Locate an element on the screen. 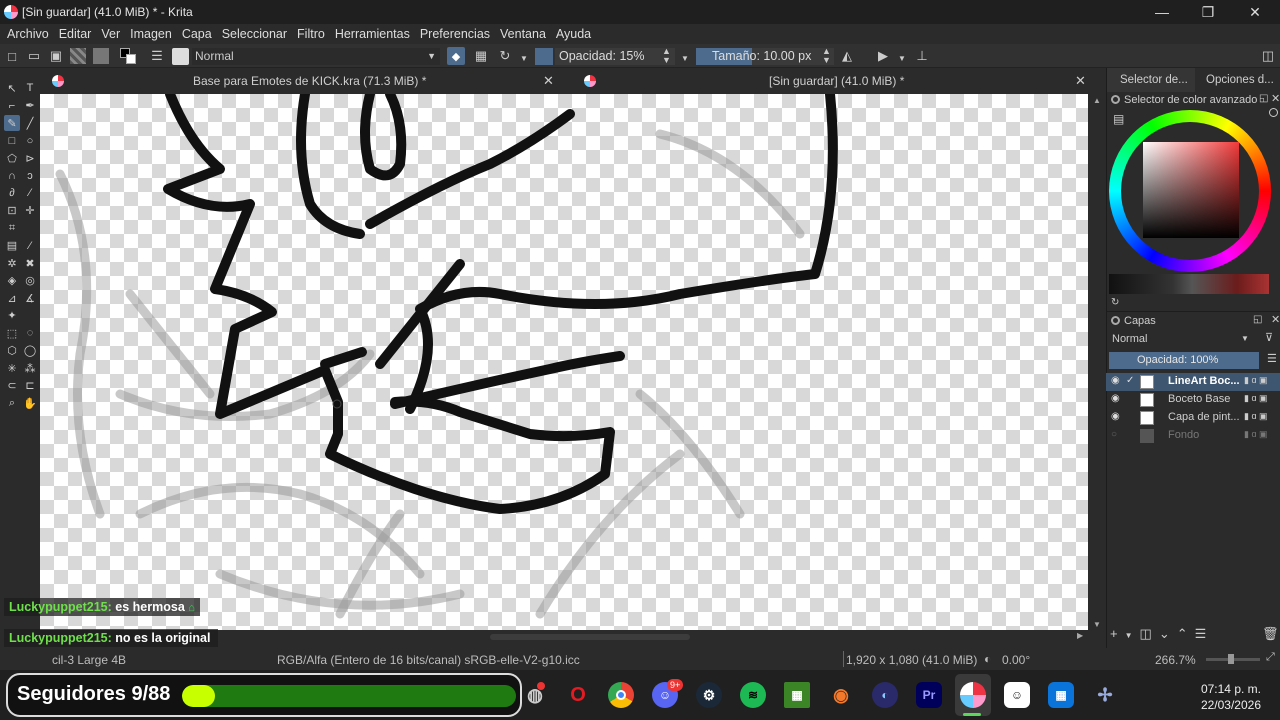 This screenshot has height=720, width=1280. color-history-strip is located at coordinates (1189, 284).